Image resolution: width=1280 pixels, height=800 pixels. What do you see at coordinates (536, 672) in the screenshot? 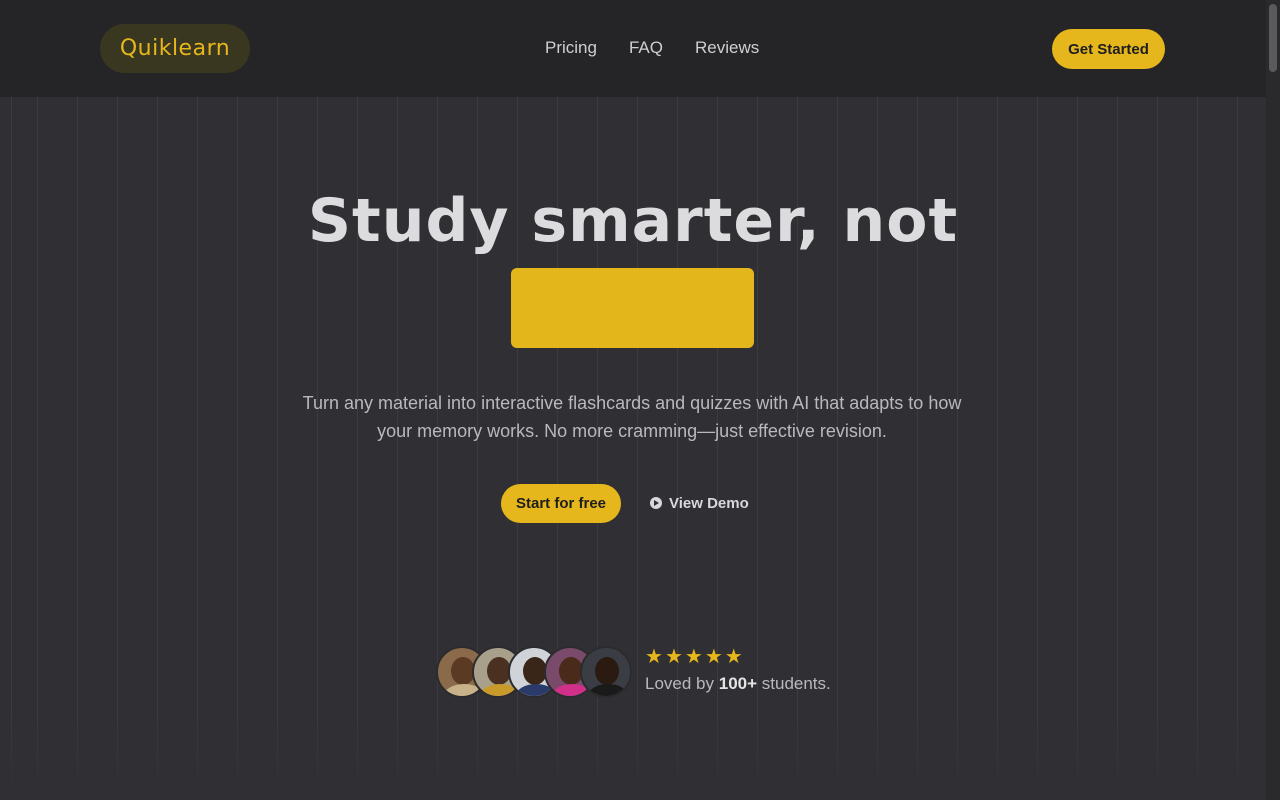
I see `student-avatars` at bounding box center [536, 672].